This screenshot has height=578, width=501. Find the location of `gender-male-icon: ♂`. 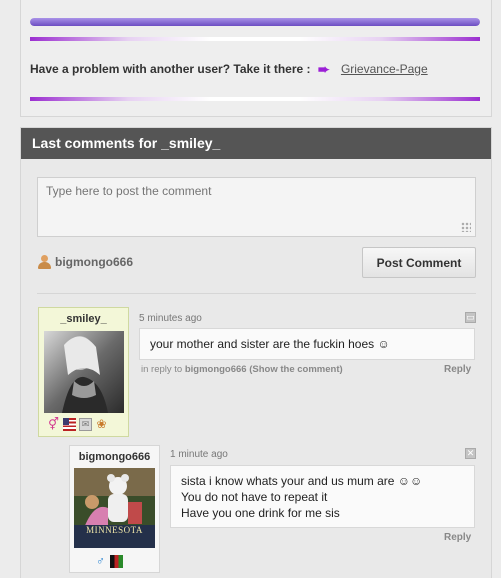

gender-male-icon: ♂ is located at coordinates (100, 561).